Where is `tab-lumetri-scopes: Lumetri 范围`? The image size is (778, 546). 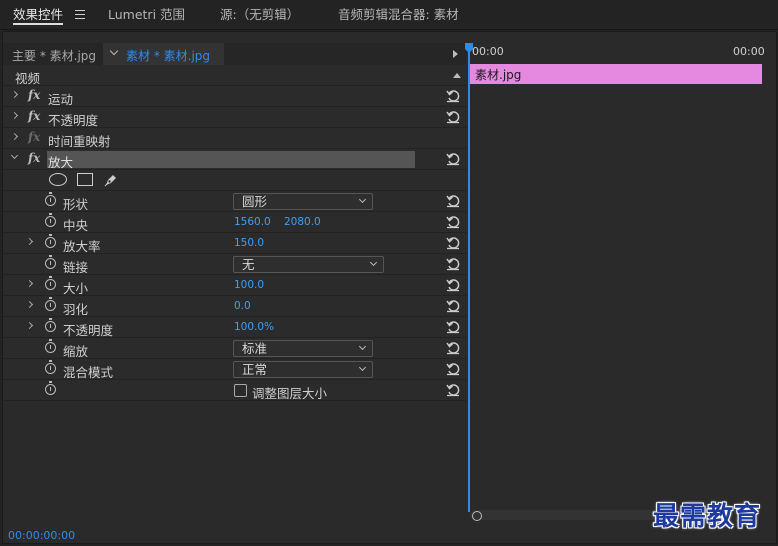 tab-lumetri-scopes: Lumetri 范围 is located at coordinates (146, 16).